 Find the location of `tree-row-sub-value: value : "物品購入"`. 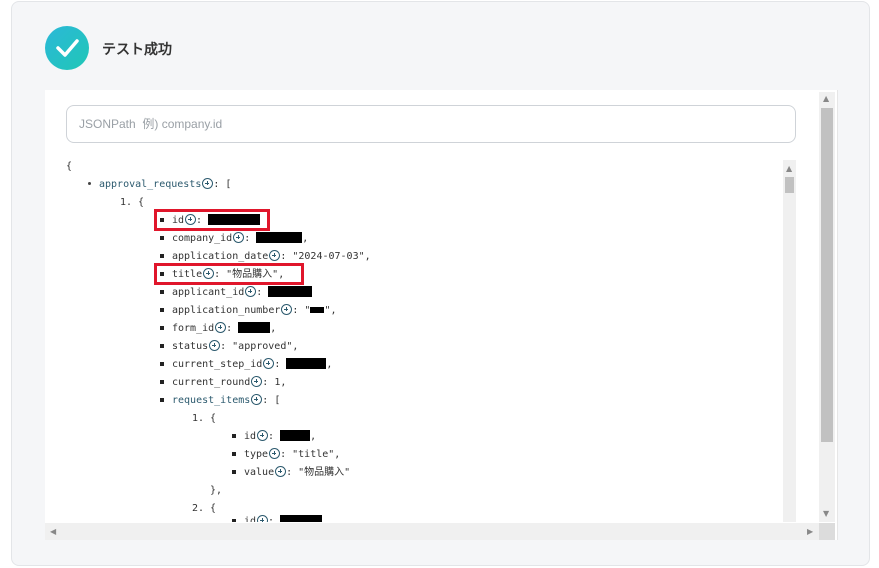

tree-row-sub-value: value : "物品購入" is located at coordinates (291, 473).